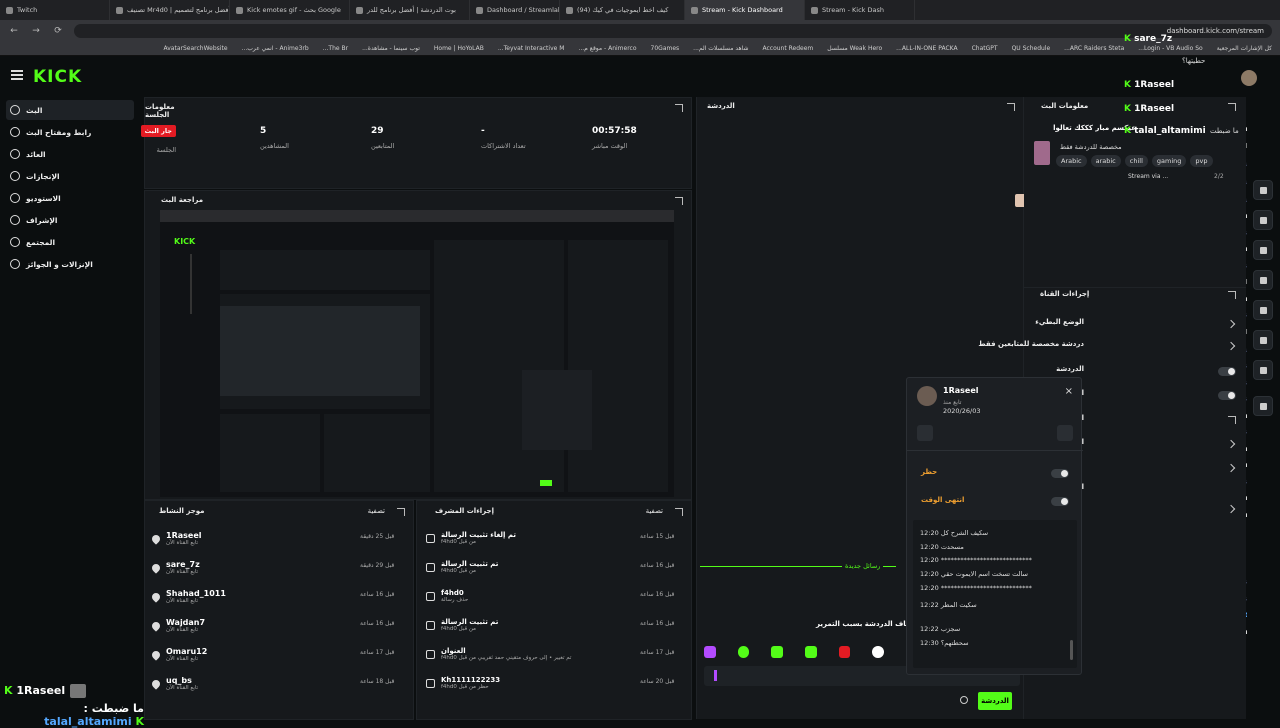 This screenshot has height=728, width=1280. Describe the element at coordinates (1060, 473) in the screenshot. I see `ban-toggle` at that location.